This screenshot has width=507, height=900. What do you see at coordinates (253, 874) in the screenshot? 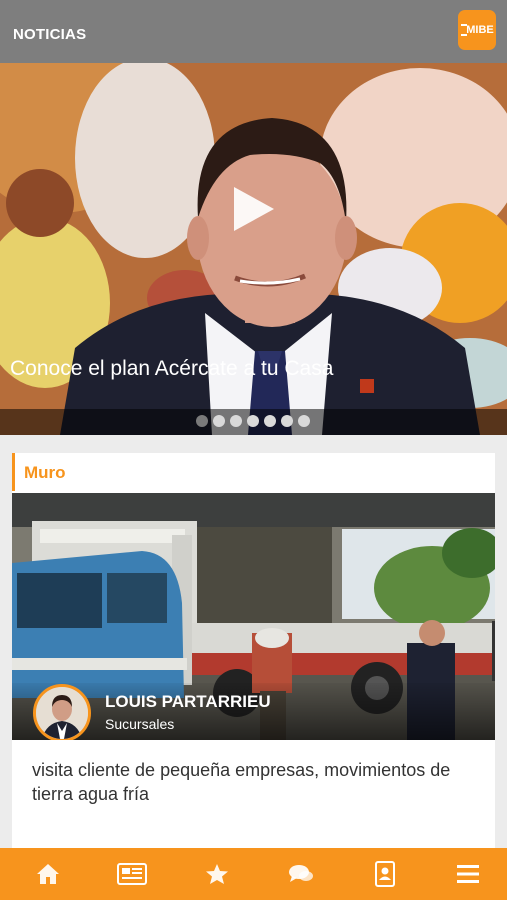
I see `bottom-navigation` at bounding box center [253, 874].